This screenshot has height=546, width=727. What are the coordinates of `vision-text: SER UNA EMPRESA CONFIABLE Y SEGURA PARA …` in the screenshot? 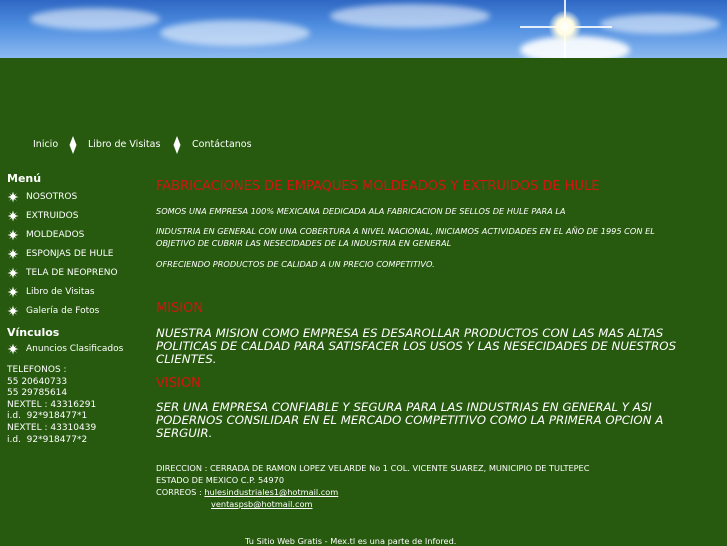 It's located at (410, 420).